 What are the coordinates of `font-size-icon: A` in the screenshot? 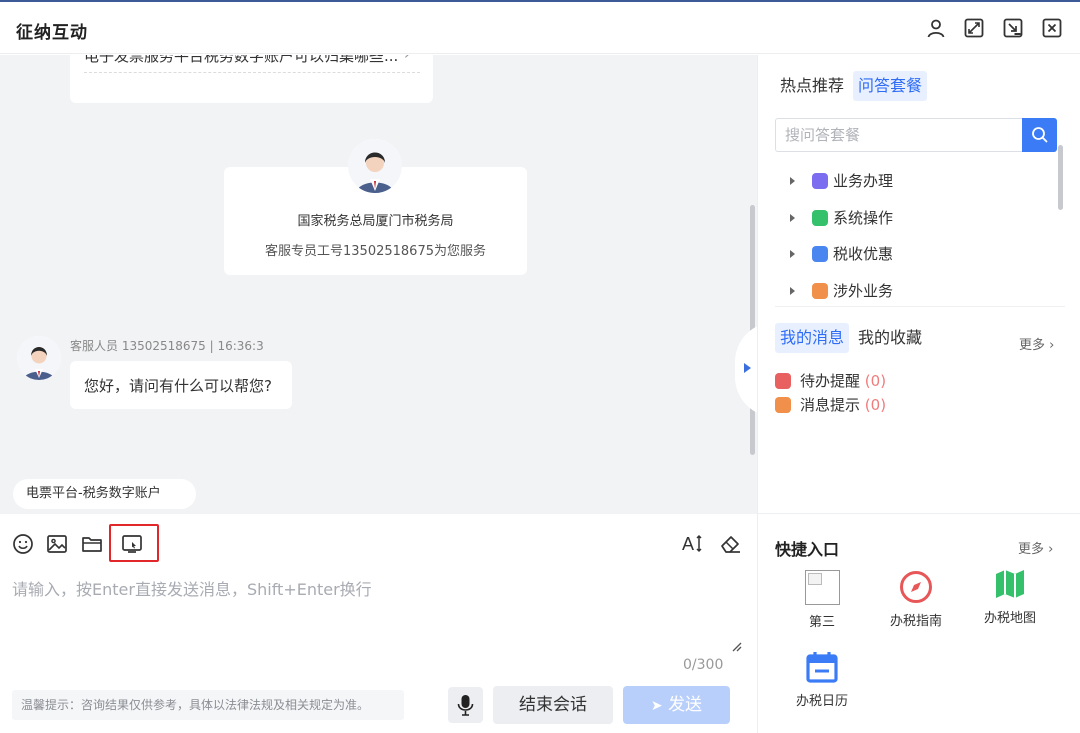 It's located at (692, 544).